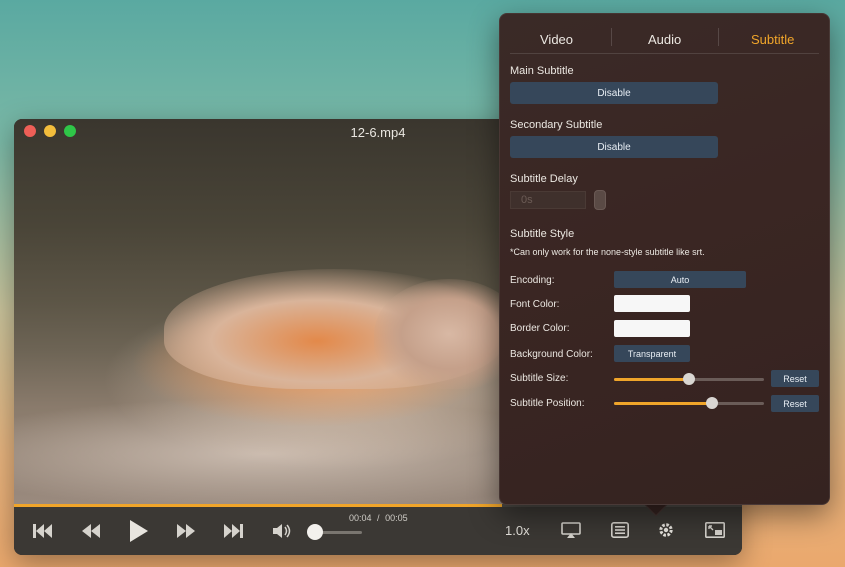 The width and height of the screenshot is (845, 567). I want to click on subtitle-style-label: Subtitle Style, so click(542, 234).